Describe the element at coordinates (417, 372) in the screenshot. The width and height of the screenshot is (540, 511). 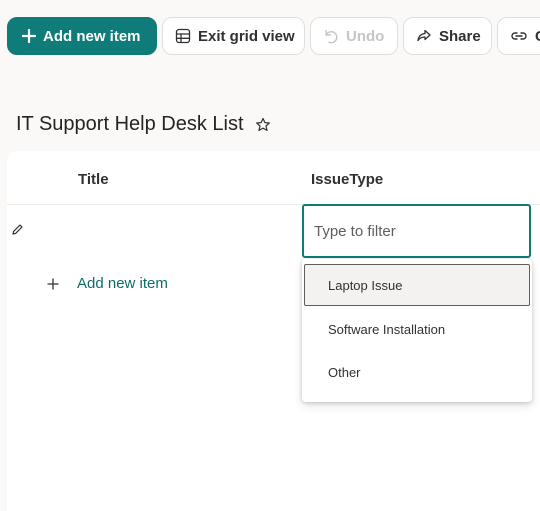
I see `option-other: Other` at that location.